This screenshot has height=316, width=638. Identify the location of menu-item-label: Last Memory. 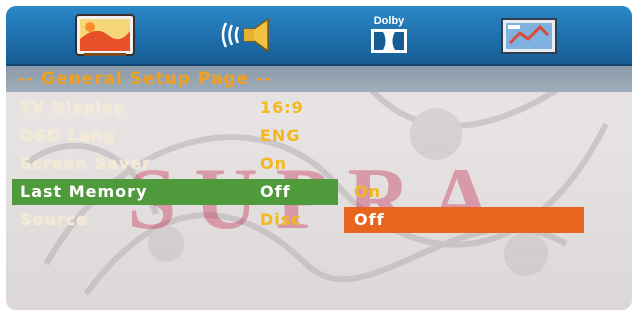
(84, 191).